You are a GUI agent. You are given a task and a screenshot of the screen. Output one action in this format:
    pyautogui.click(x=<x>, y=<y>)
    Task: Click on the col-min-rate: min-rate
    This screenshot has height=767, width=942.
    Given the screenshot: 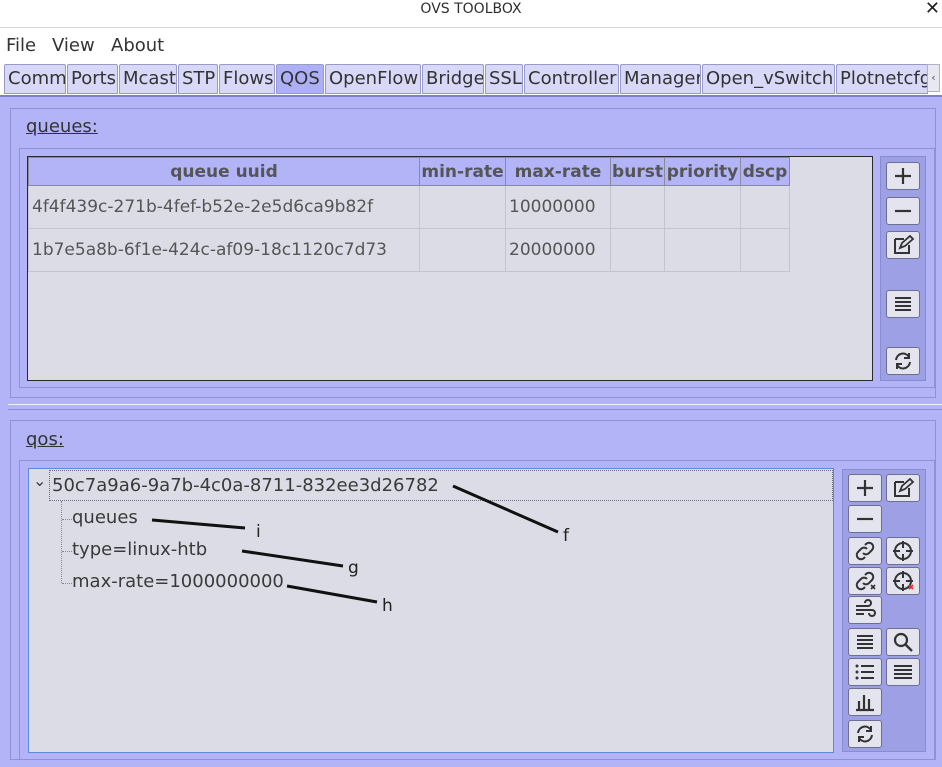 What is the action you would take?
    pyautogui.click(x=462, y=171)
    